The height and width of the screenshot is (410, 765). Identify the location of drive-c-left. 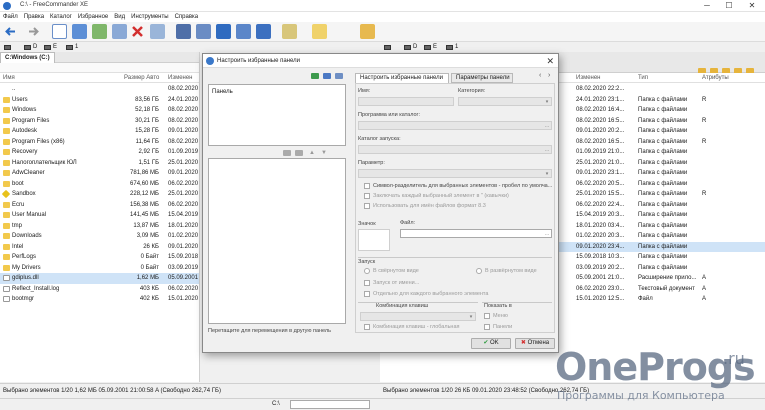
(7, 47).